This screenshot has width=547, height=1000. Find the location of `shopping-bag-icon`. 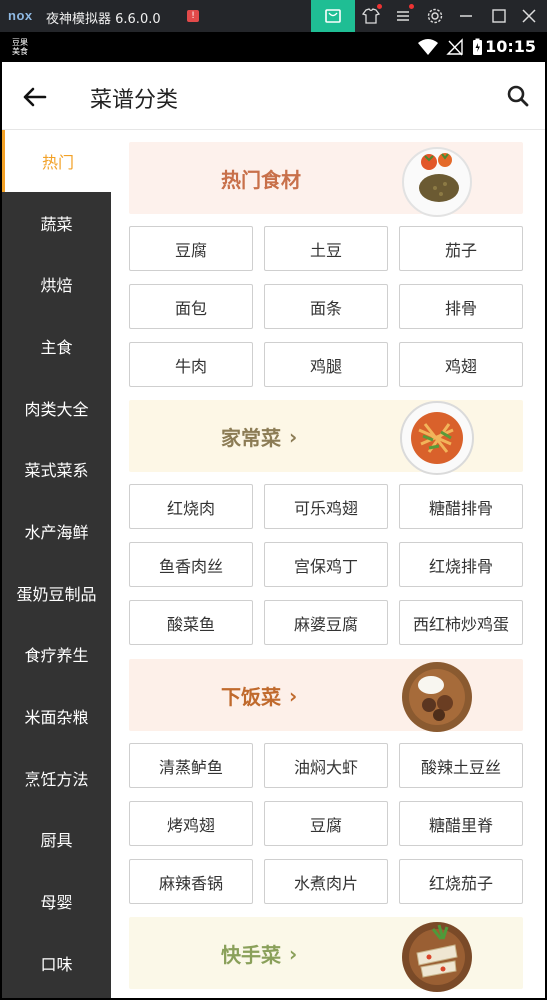

shopping-bag-icon is located at coordinates (333, 16).